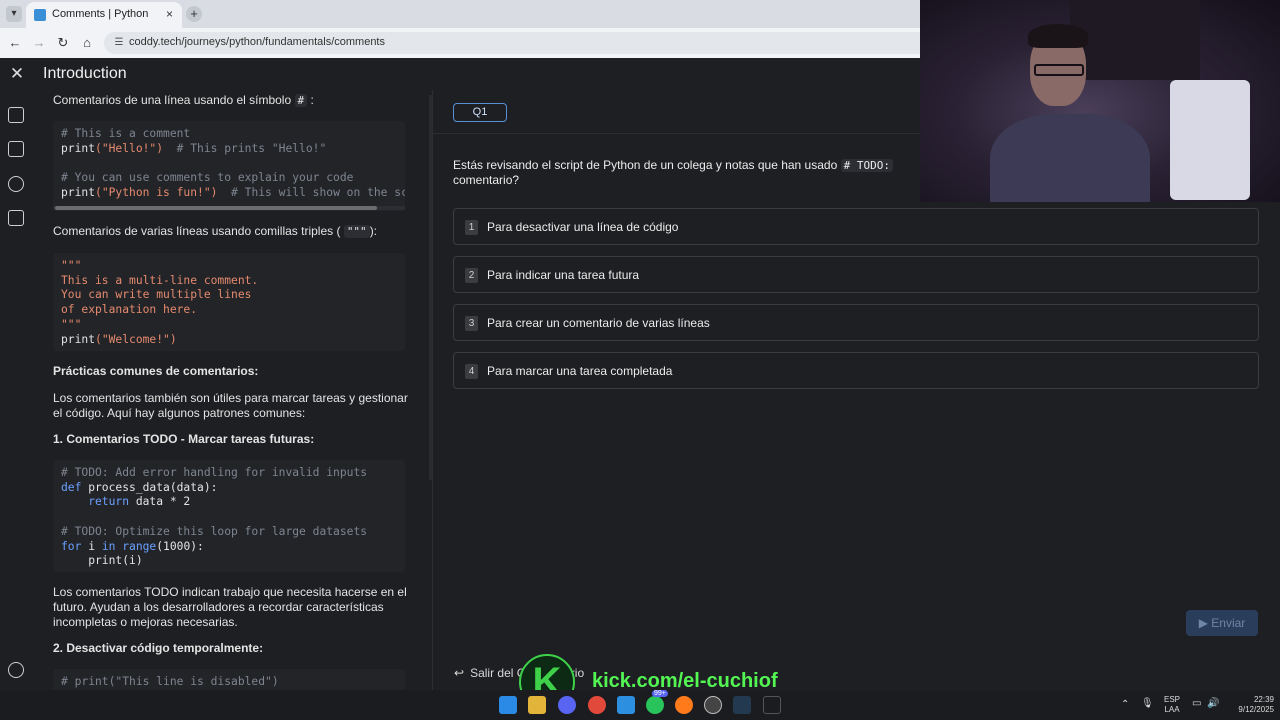  What do you see at coordinates (583, 227) in the screenshot?
I see `option-label: Para desactivar una línea de código` at bounding box center [583, 227].